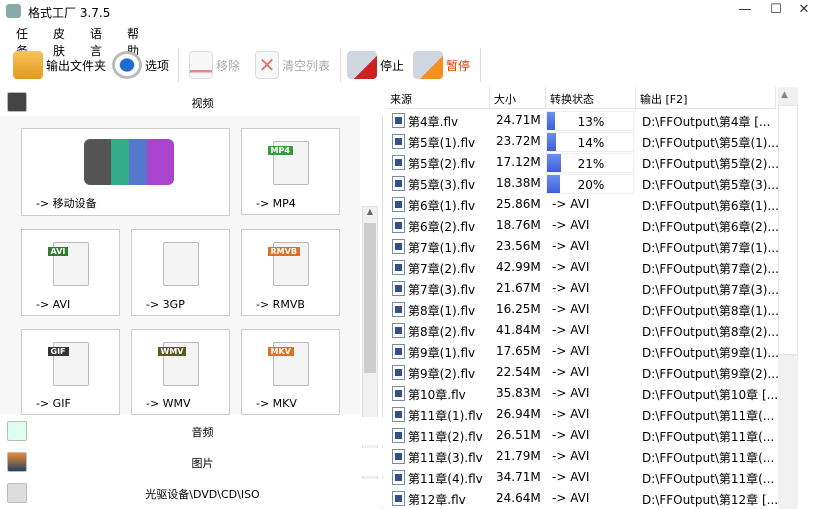 This screenshot has width=815, height=509. Describe the element at coordinates (267, 65) in the screenshot. I see `clear-list-icon: ✕` at that location.